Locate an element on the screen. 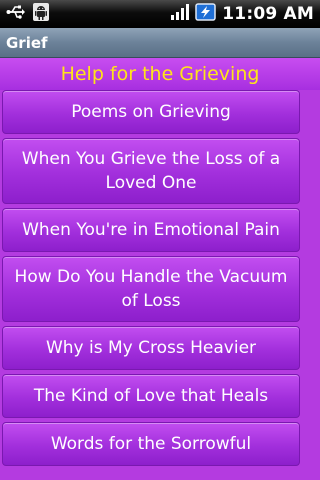 The height and width of the screenshot is (480, 320). list-item-poems-on-grieving: Poems on Grieving is located at coordinates (151, 112).